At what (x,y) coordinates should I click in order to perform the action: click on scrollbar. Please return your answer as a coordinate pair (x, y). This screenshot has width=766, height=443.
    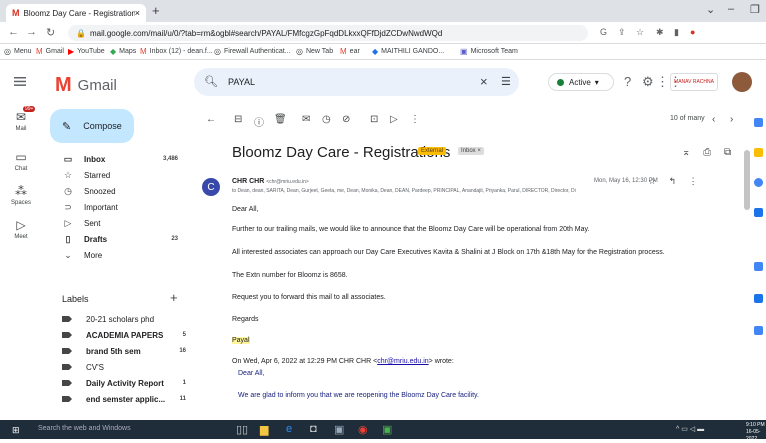
    Looking at the image, I should click on (747, 180).